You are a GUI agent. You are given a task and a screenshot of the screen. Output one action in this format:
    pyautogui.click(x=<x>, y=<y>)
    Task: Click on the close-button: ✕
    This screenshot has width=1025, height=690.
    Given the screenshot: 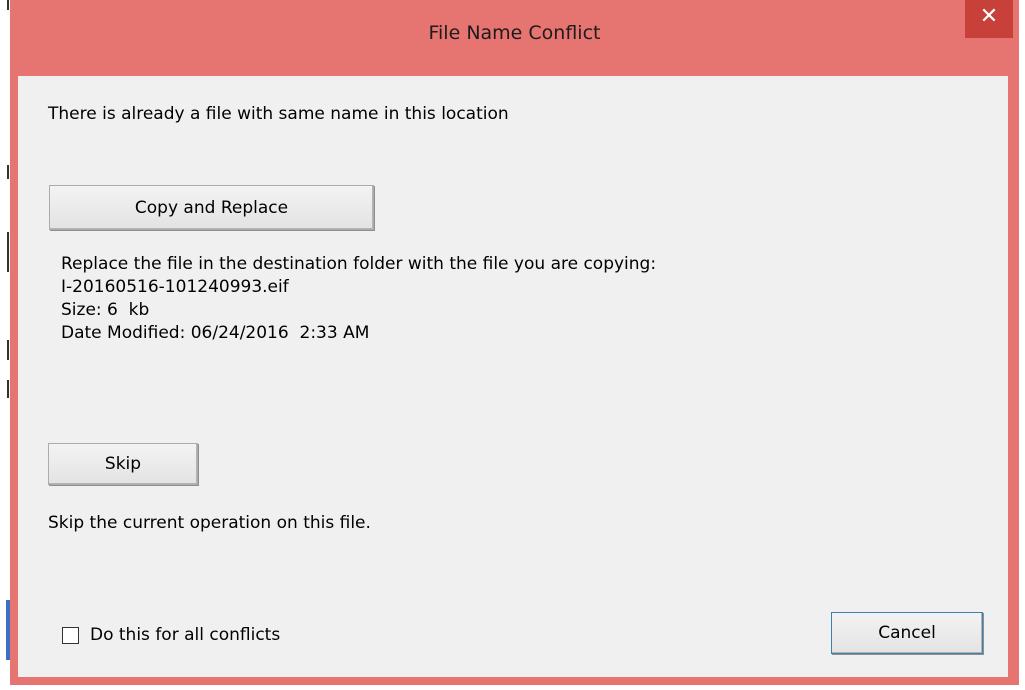 What is the action you would take?
    pyautogui.click(x=989, y=19)
    